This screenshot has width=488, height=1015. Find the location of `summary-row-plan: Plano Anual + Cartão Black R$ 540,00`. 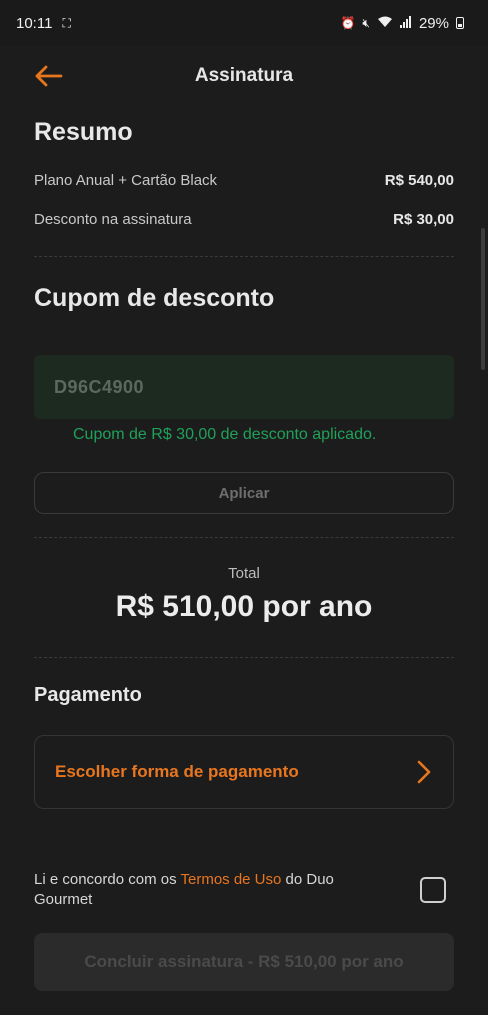

summary-row-plan: Plano Anual + Cartão Black R$ 540,00 is located at coordinates (244, 180).